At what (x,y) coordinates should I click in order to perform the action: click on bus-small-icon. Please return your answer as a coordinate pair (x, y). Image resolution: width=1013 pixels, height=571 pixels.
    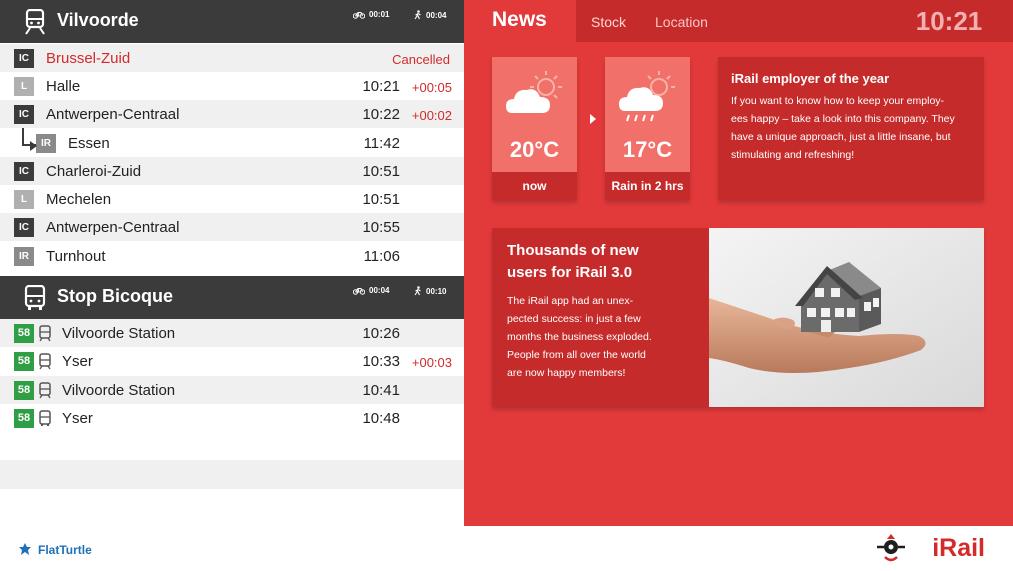
    Looking at the image, I should click on (45, 418).